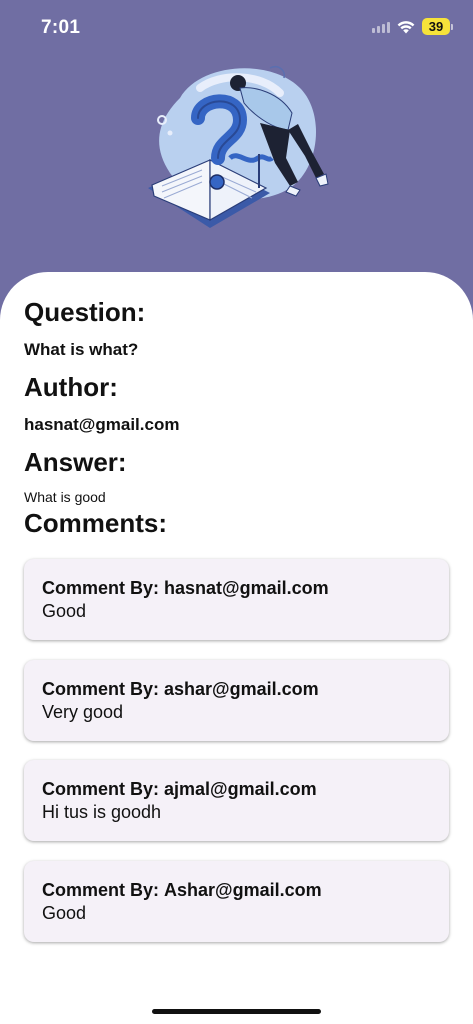 This screenshot has width=473, height=1024. I want to click on battery-level: 39, so click(436, 26).